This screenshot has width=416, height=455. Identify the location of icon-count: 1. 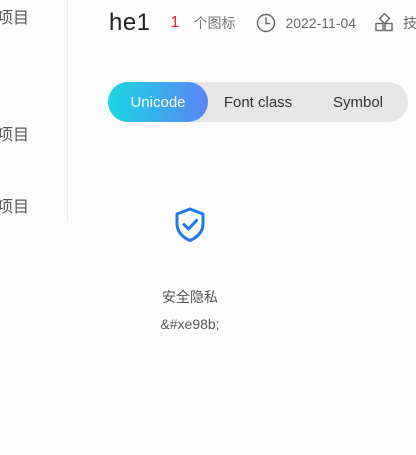
(175, 22).